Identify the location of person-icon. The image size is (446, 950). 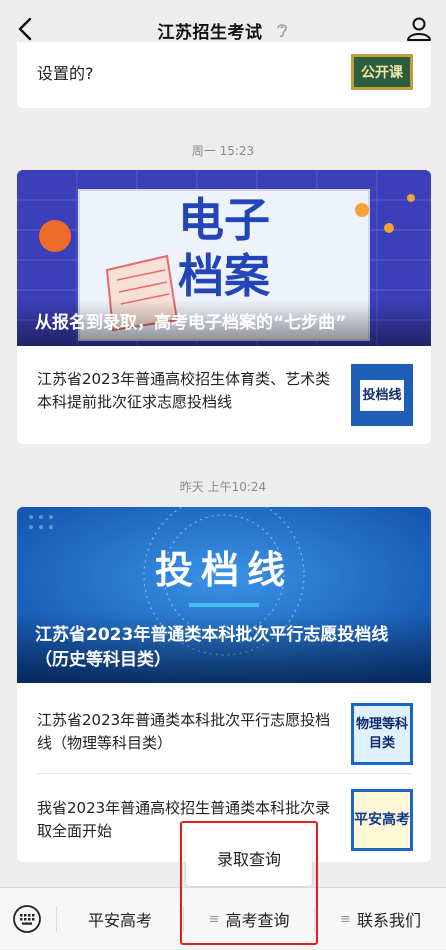
(419, 29).